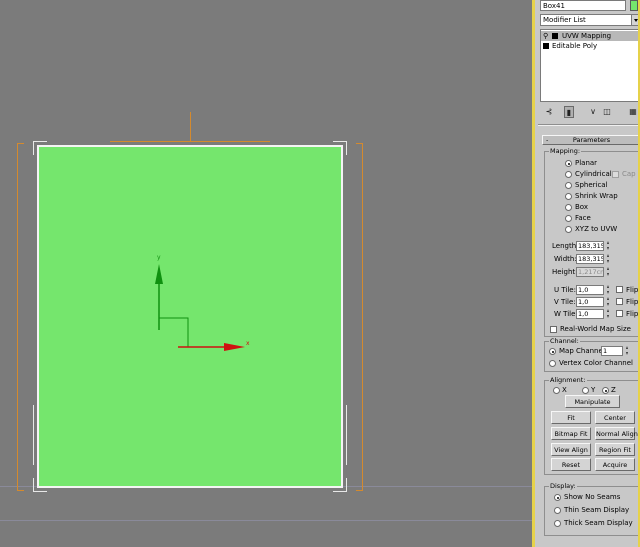 The image size is (640, 547). What do you see at coordinates (564, 390) in the screenshot?
I see `align-x-label: X` at bounding box center [564, 390].